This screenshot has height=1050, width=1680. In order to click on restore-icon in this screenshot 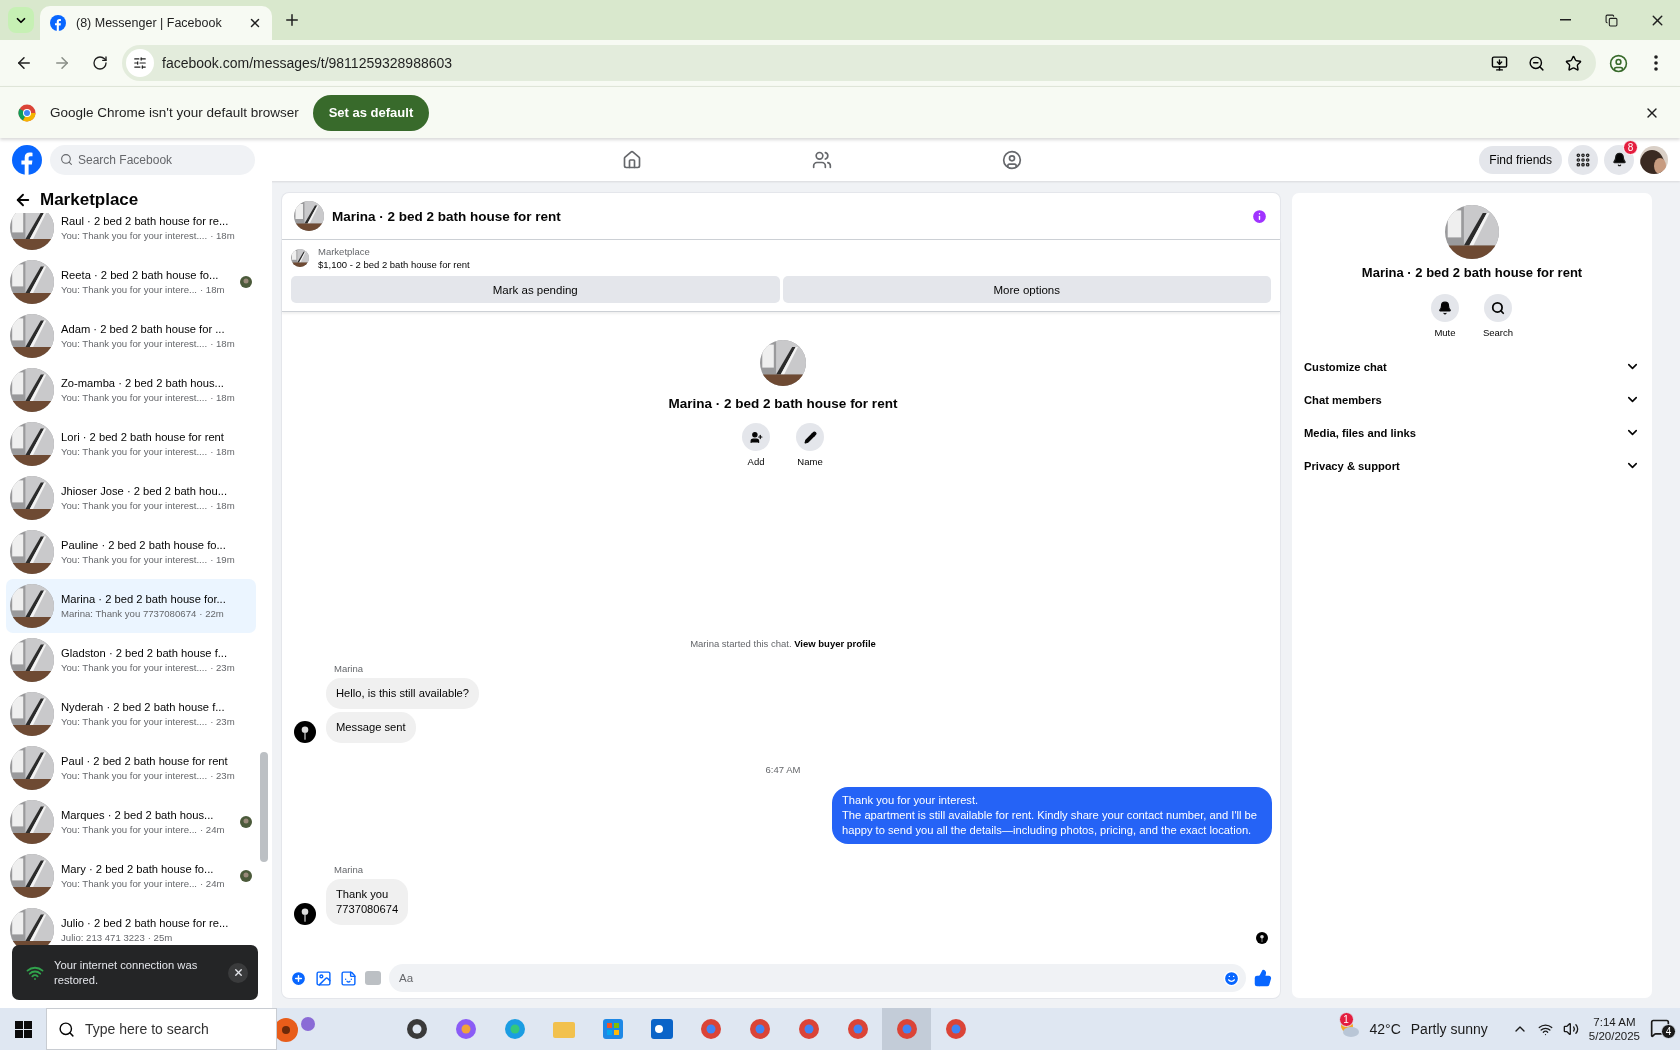, I will do `click(1611, 20)`.